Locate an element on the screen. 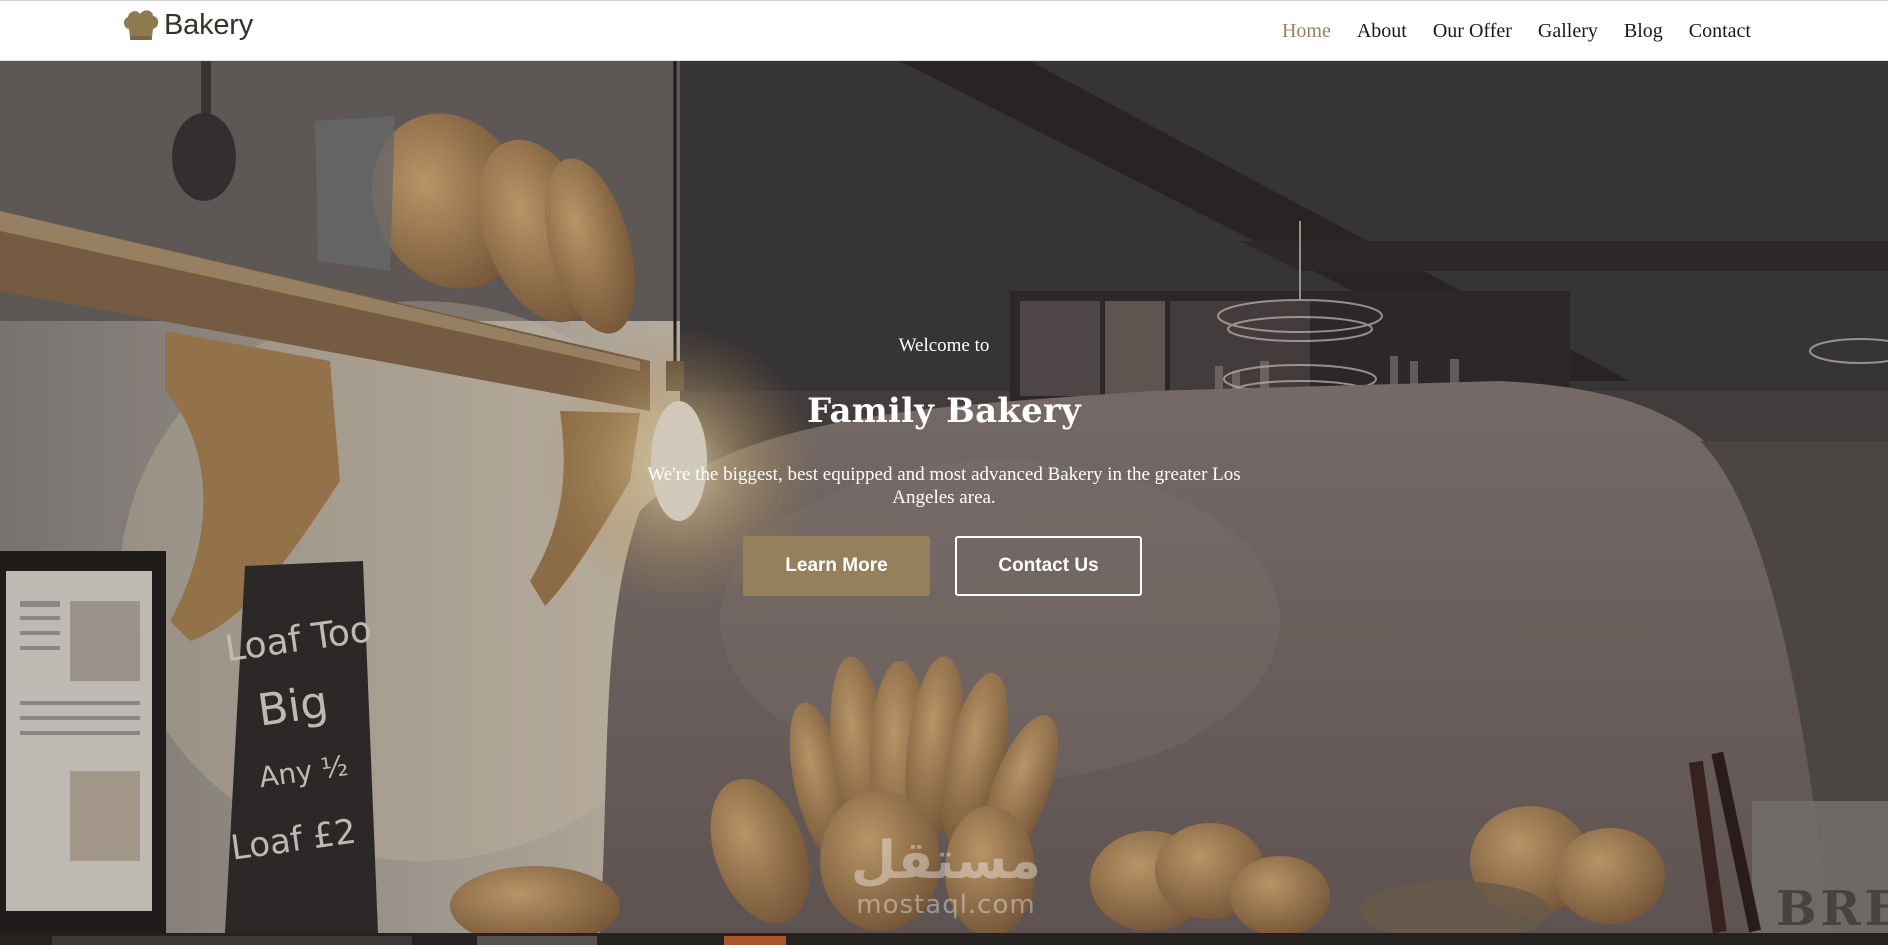  watermark-arabic: مستقل is located at coordinates (946, 861).